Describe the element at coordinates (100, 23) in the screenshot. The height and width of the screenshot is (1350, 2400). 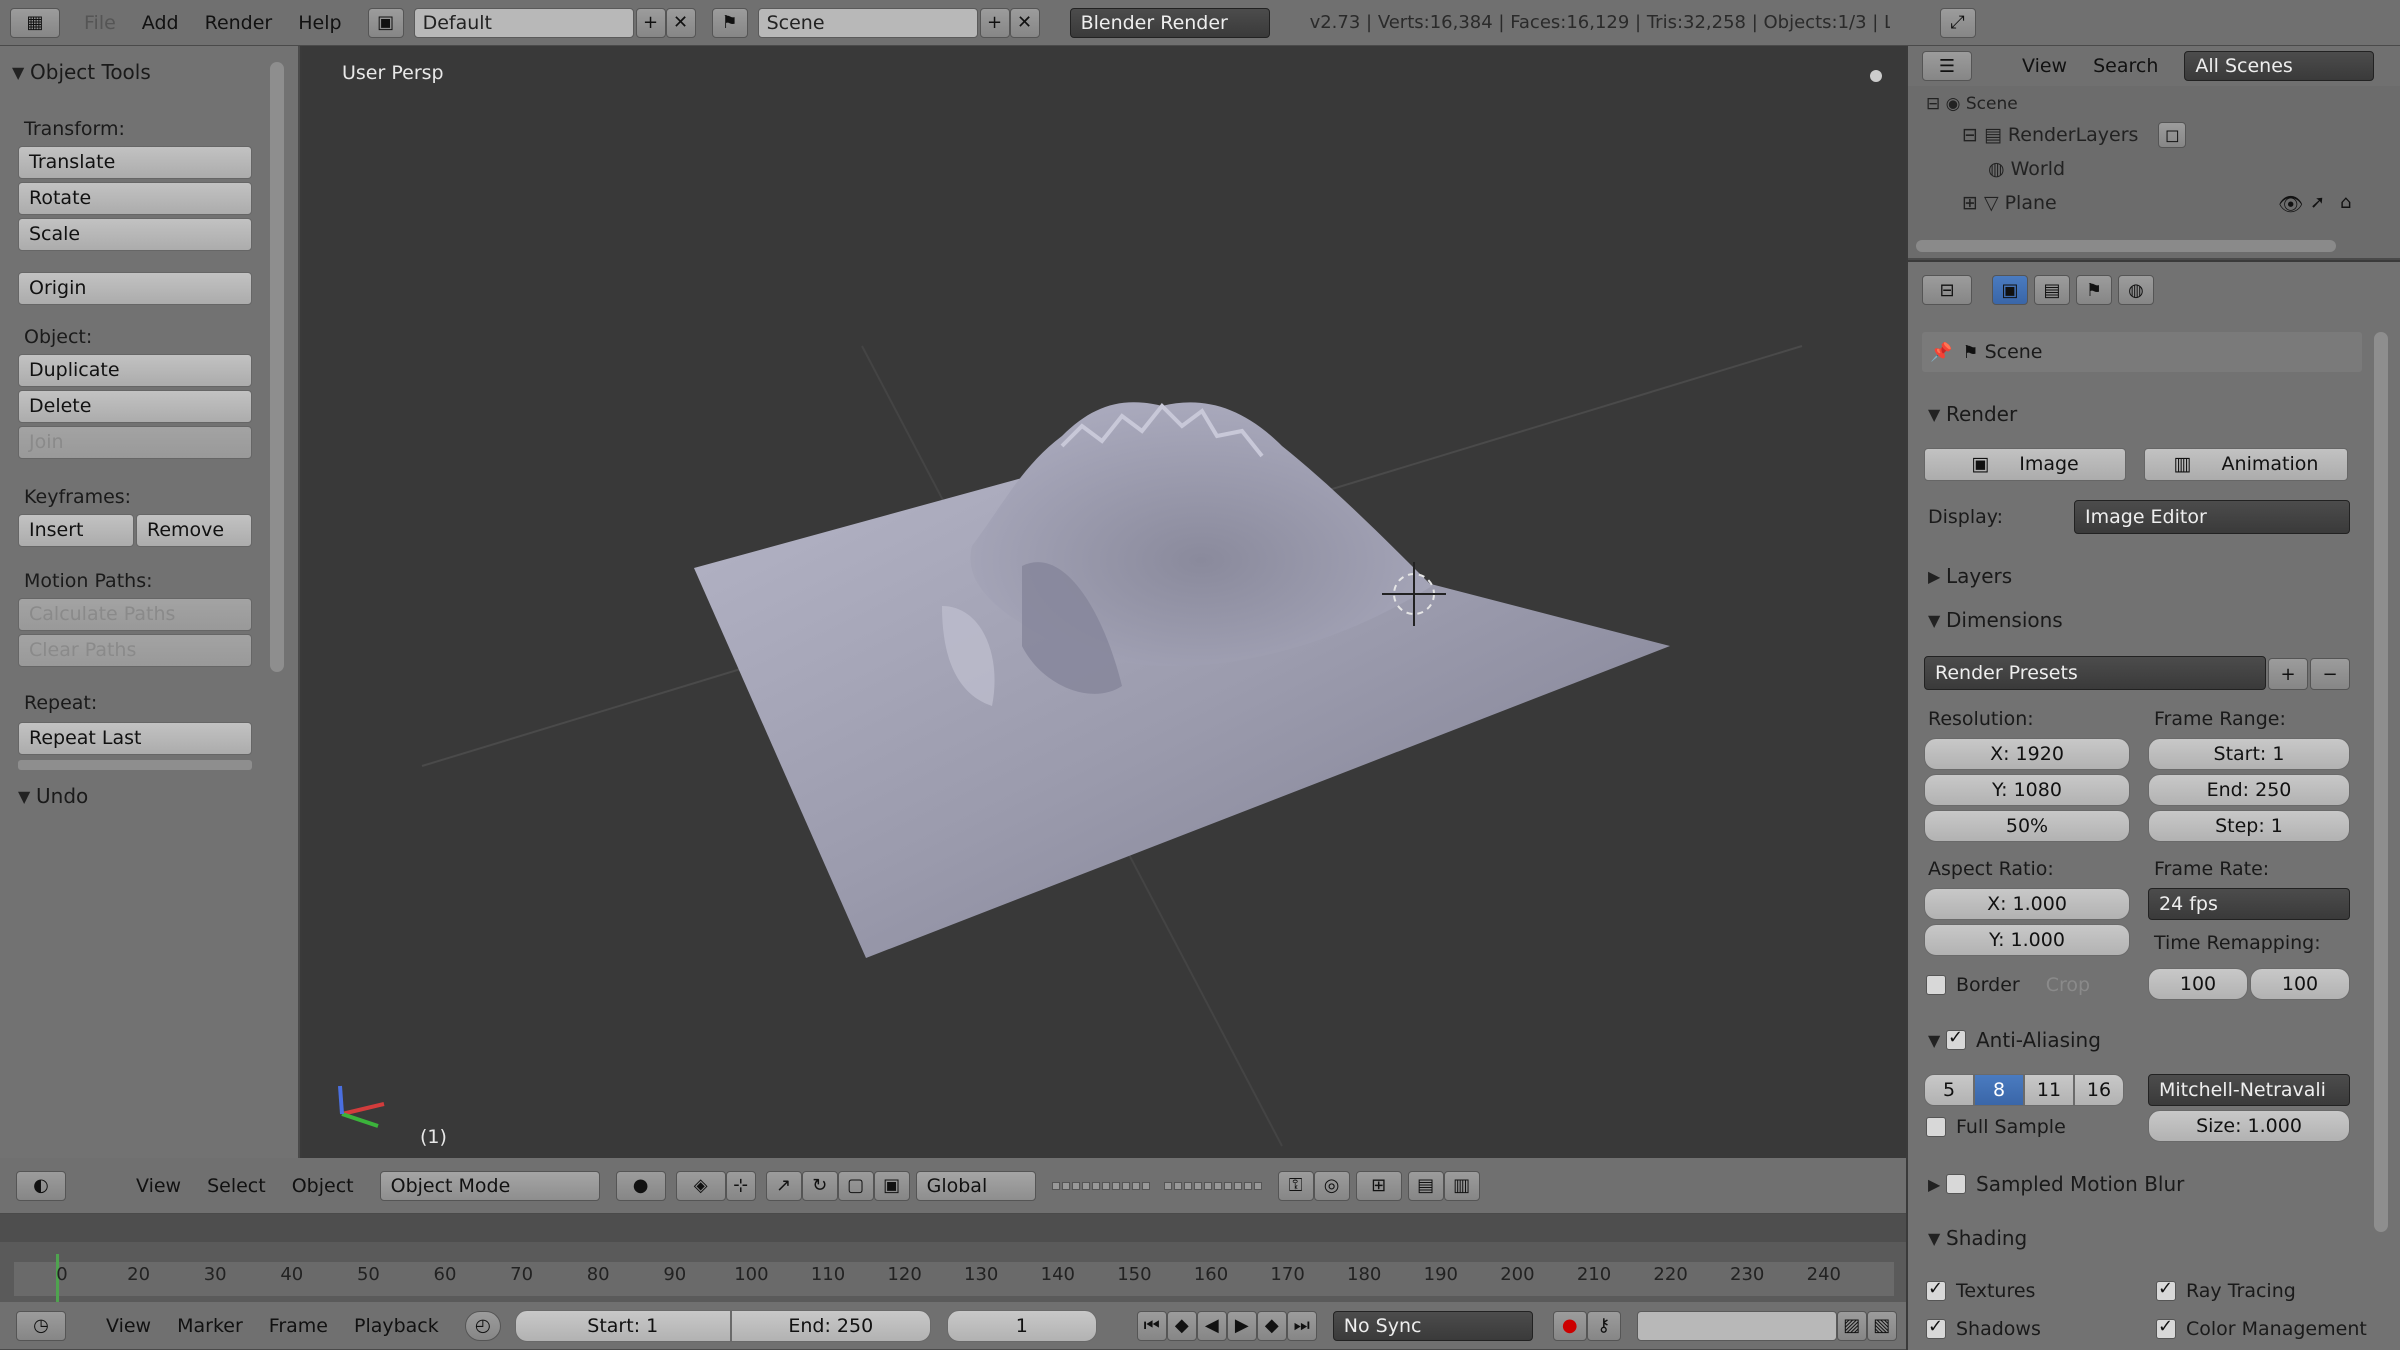
I see `menu-file: File` at that location.